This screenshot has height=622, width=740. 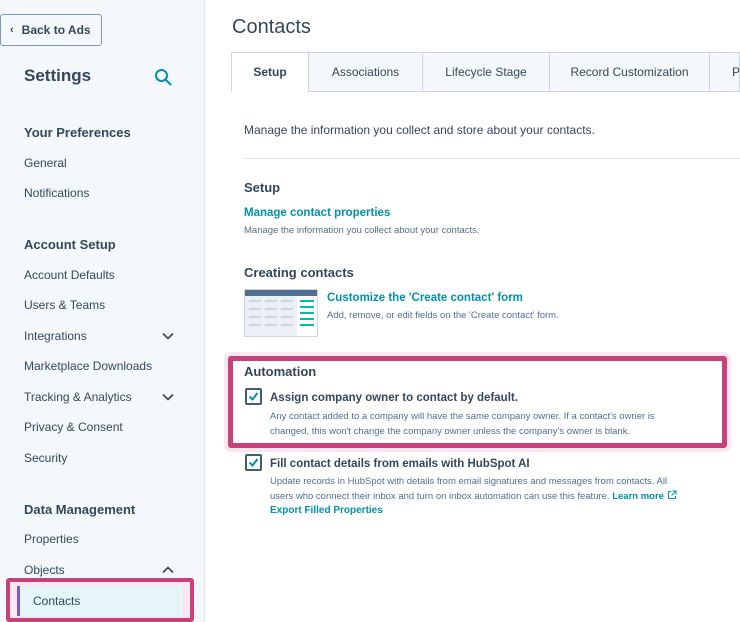 I want to click on section-data-management: Data Management, so click(x=80, y=509).